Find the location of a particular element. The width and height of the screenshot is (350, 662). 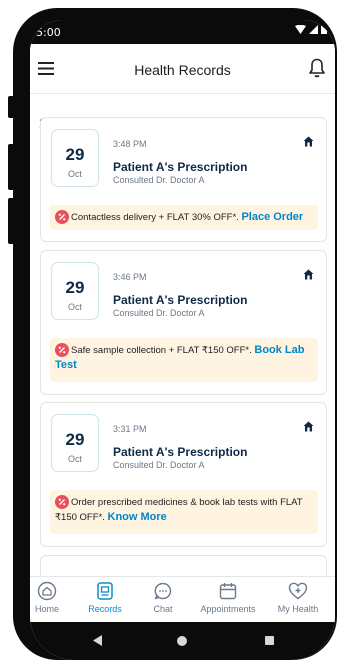

place-order-link: Place Order is located at coordinates (272, 217).